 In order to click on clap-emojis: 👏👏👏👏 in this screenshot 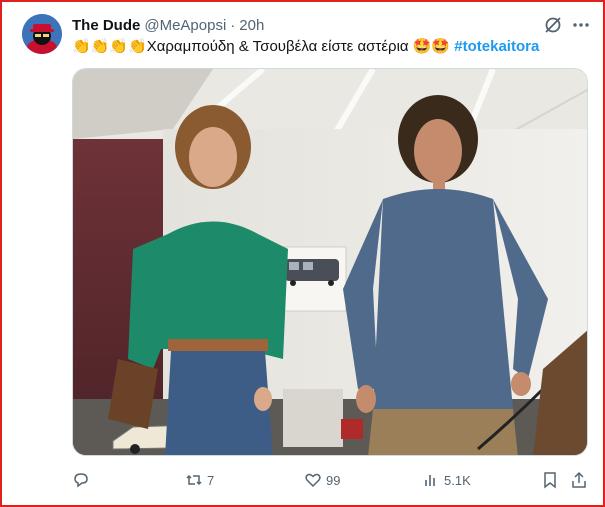, I will do `click(109, 46)`.